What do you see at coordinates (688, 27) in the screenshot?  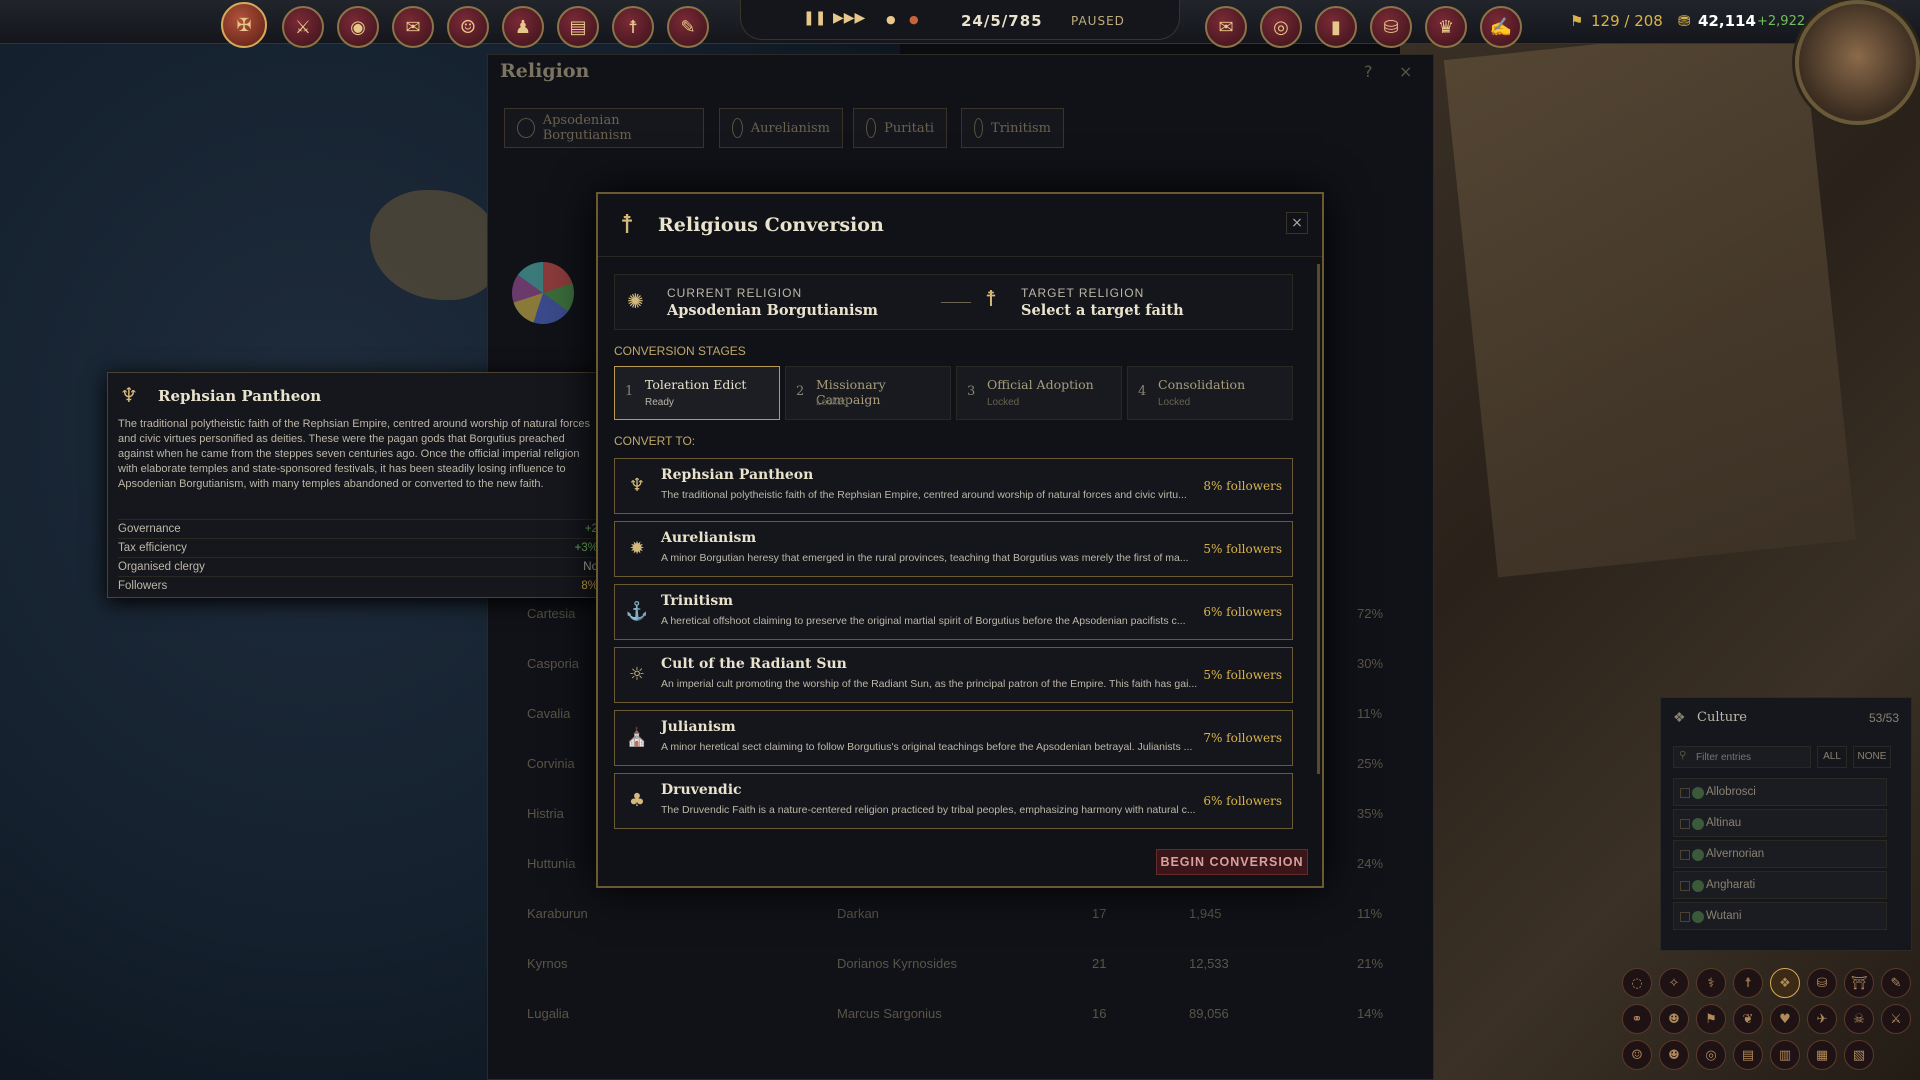 I see `technology-icon: ✎` at bounding box center [688, 27].